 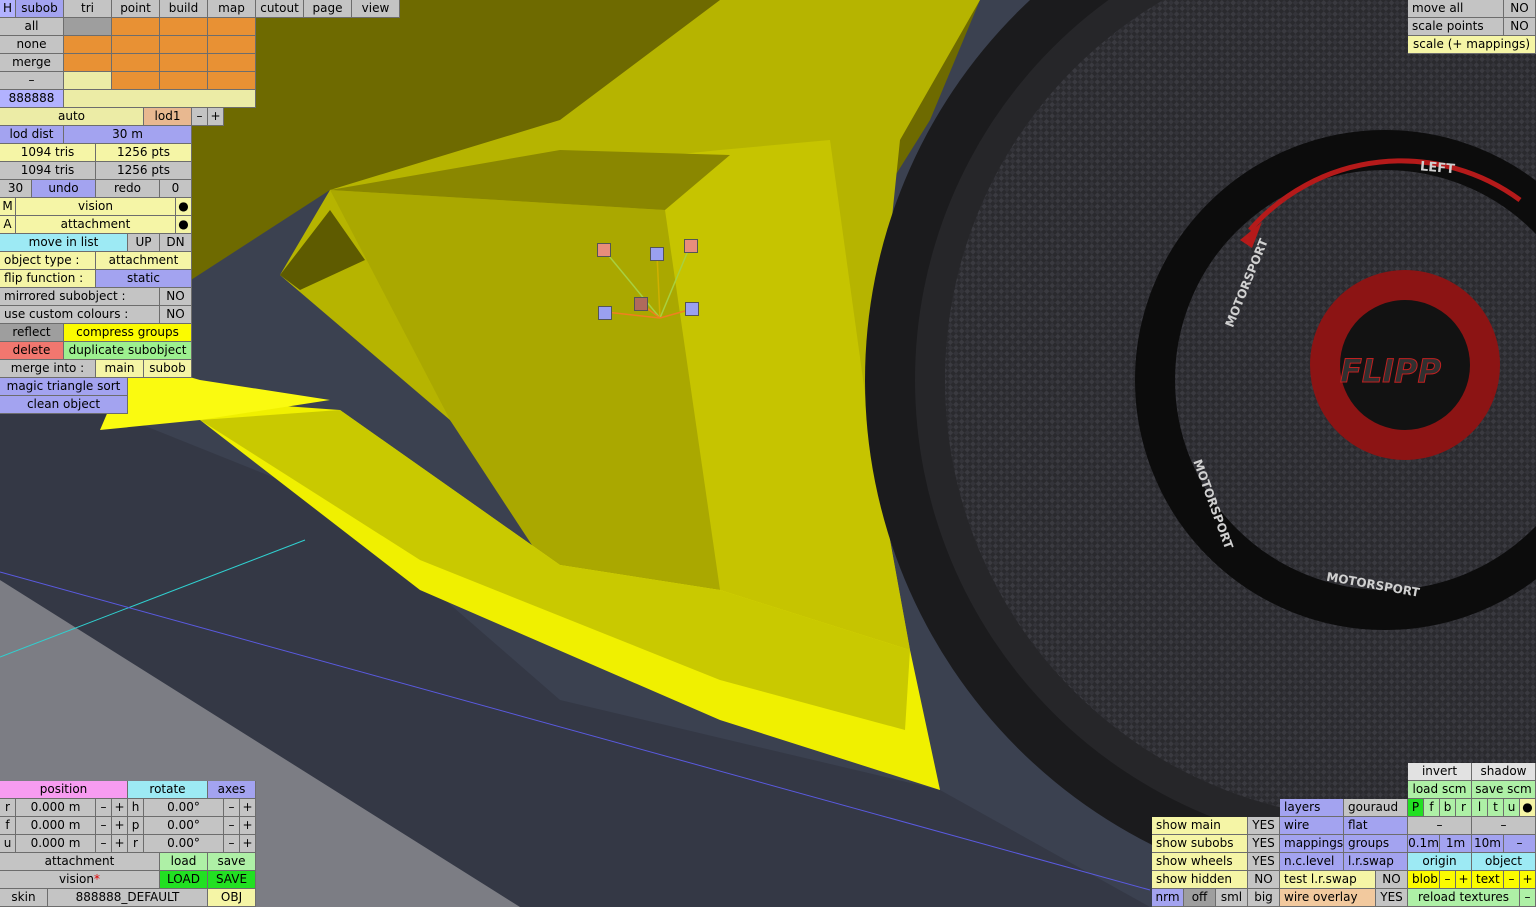 What do you see at coordinates (1512, 808) in the screenshot?
I see `view-button-u: u` at bounding box center [1512, 808].